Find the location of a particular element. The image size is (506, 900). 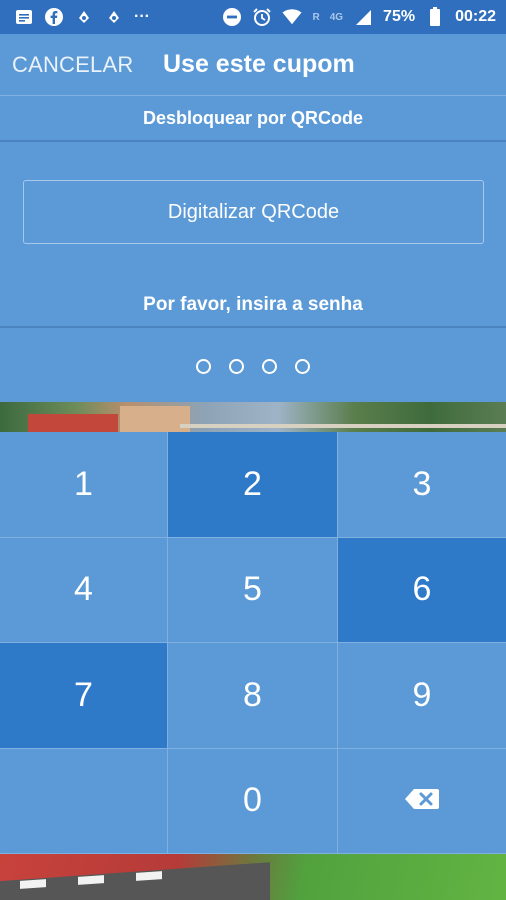

key-blank is located at coordinates (84, 801).